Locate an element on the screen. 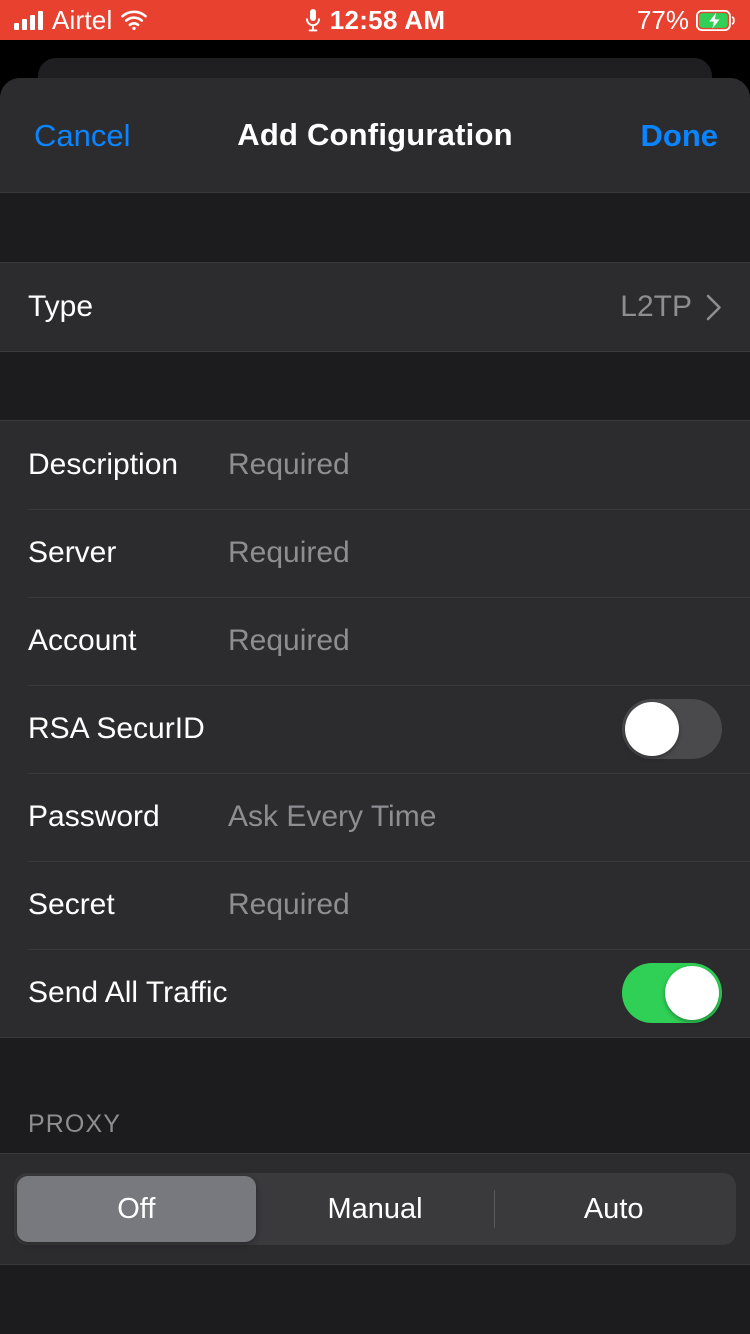  proxy-segmented-row: Off Manual Auto is located at coordinates (375, 1209).